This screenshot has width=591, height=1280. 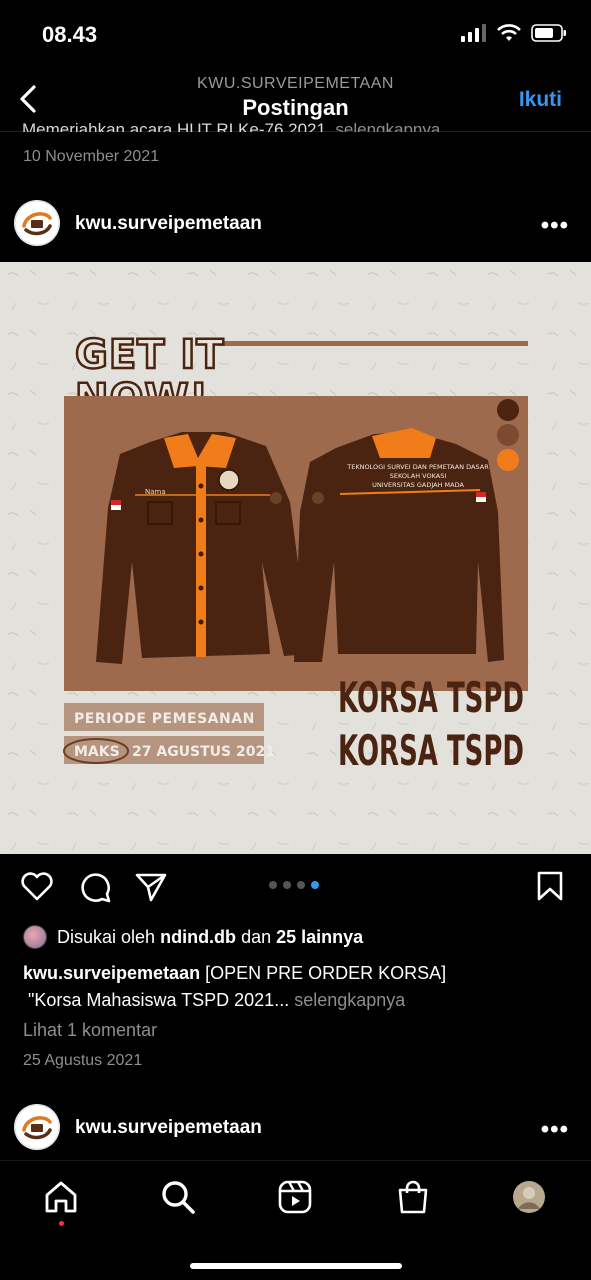 What do you see at coordinates (473, 33) in the screenshot?
I see `signal-icon` at bounding box center [473, 33].